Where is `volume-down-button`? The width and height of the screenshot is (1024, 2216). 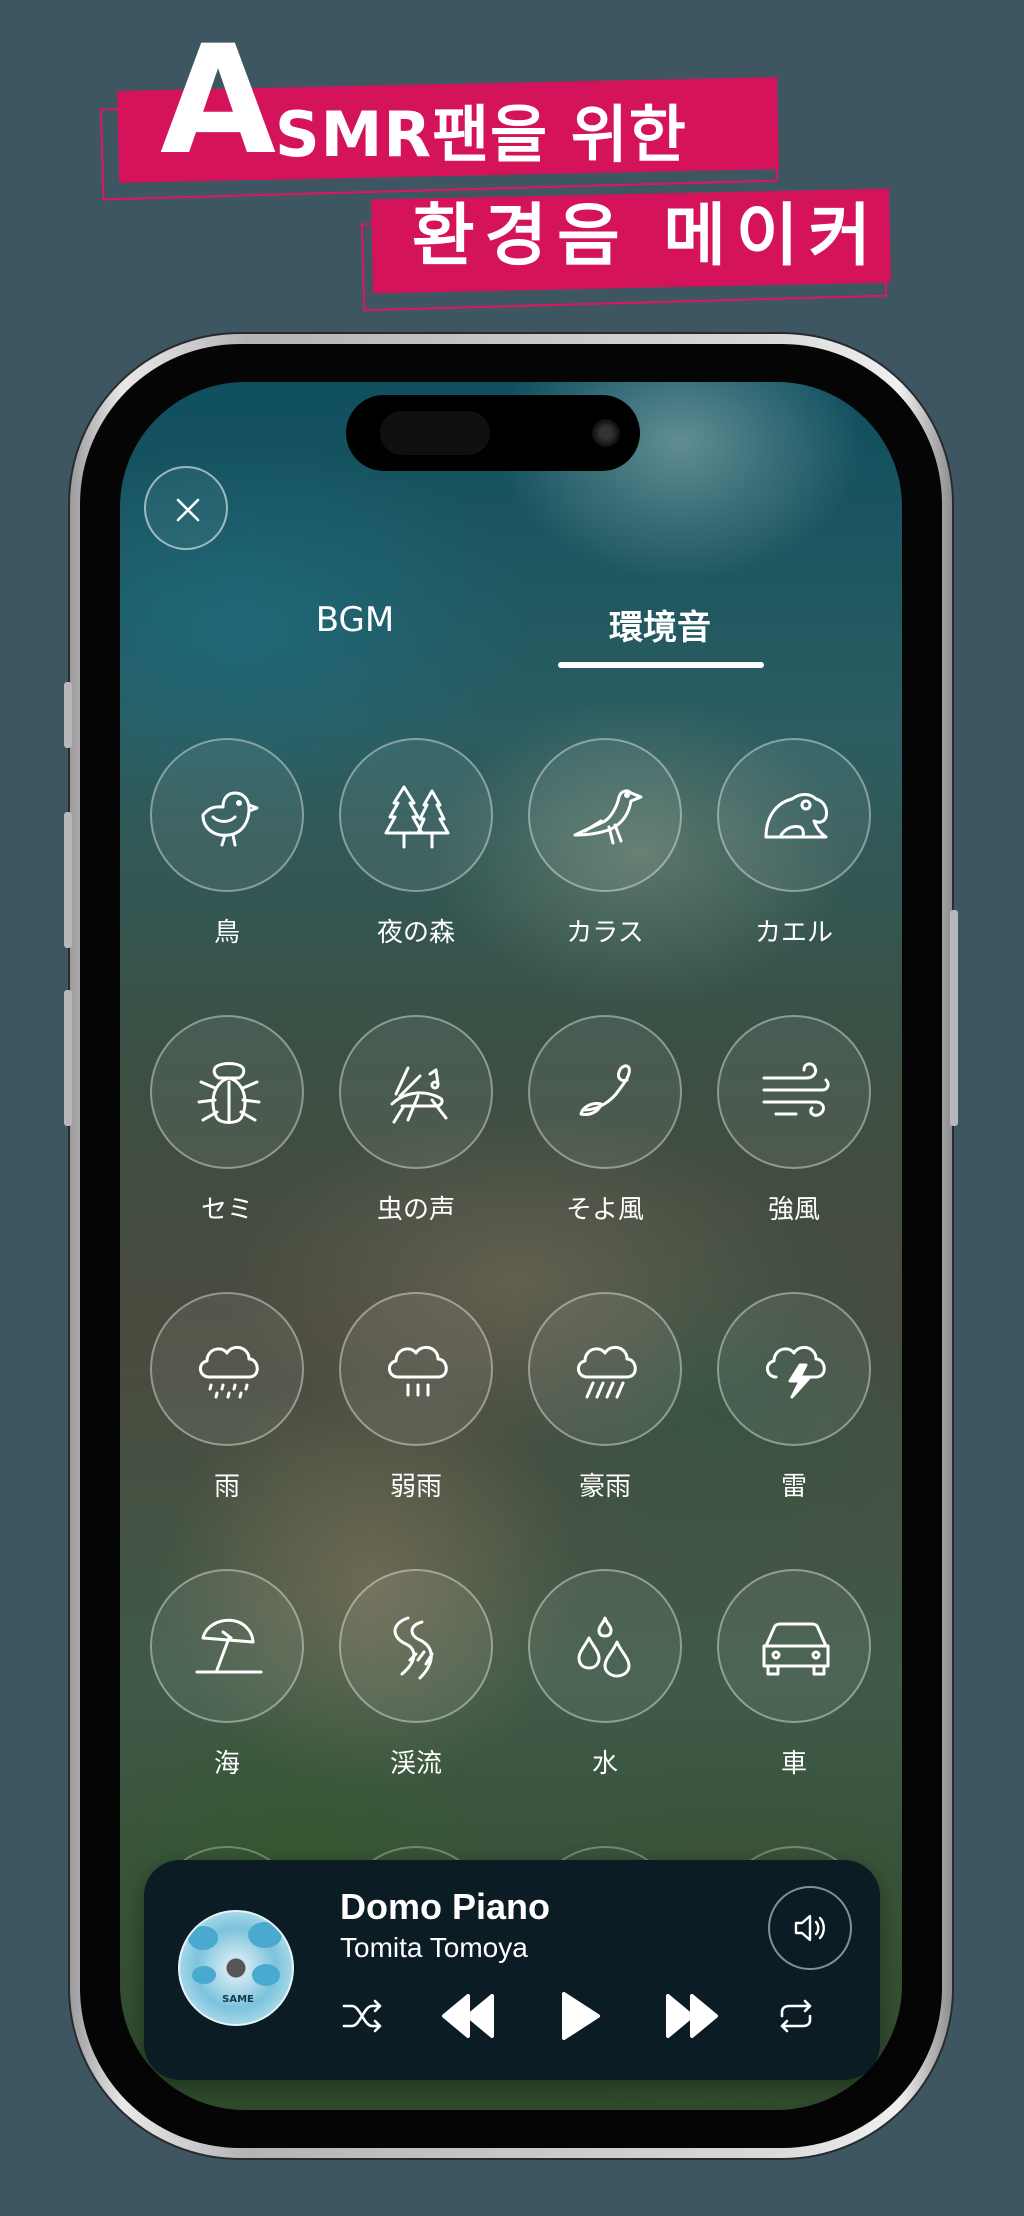
volume-down-button is located at coordinates (68, 1058).